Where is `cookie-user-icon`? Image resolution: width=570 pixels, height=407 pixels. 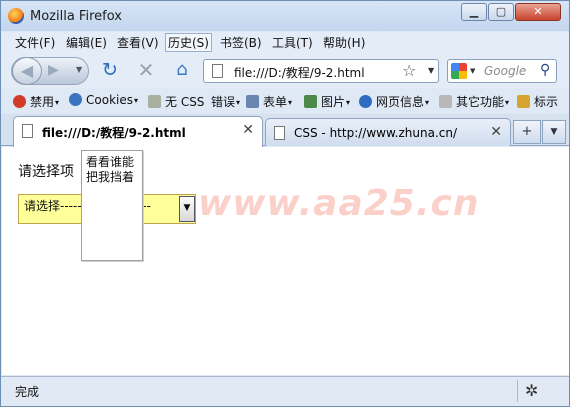
cookie-user-icon is located at coordinates (75, 99).